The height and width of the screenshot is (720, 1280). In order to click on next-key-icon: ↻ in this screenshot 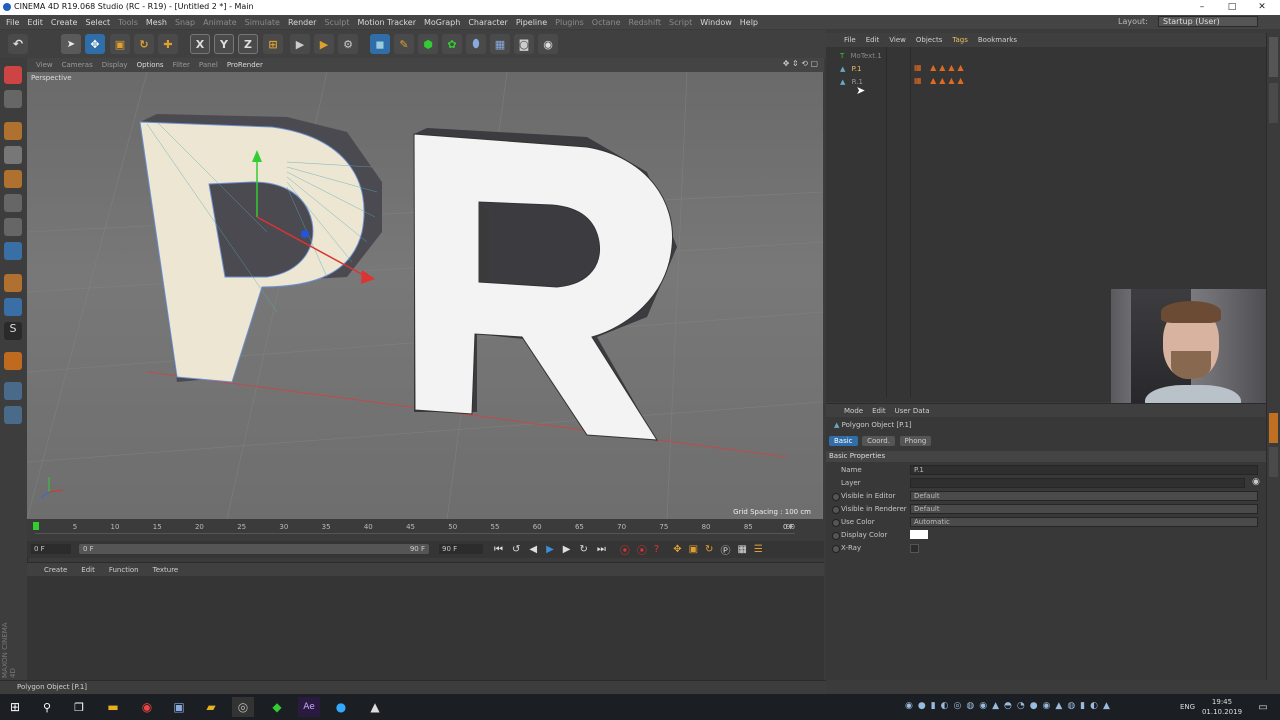, I will do `click(584, 549)`.